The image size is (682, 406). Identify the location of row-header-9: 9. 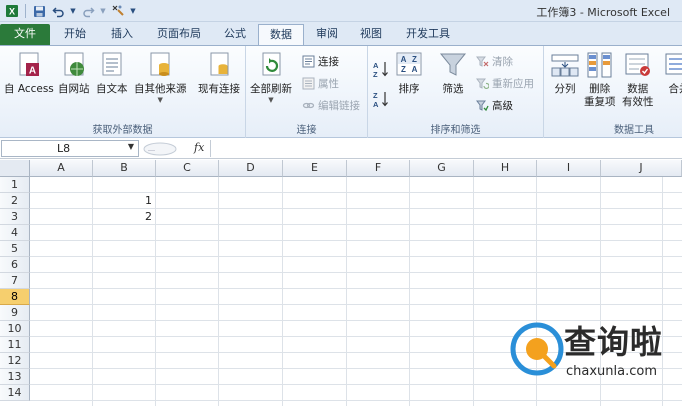
(15, 313).